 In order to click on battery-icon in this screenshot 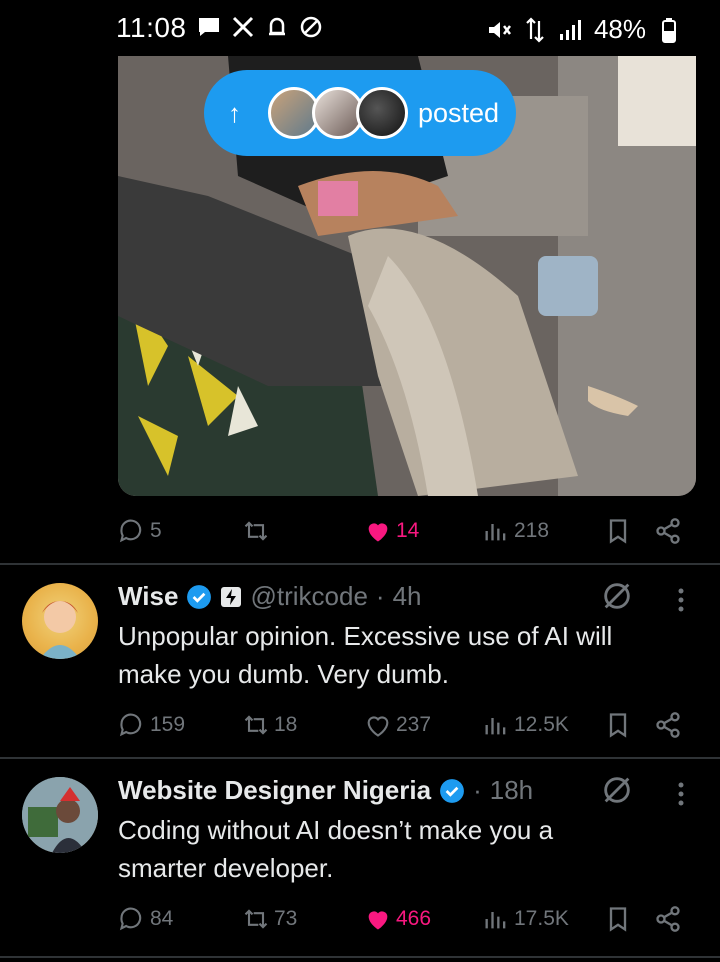, I will do `click(669, 30)`.